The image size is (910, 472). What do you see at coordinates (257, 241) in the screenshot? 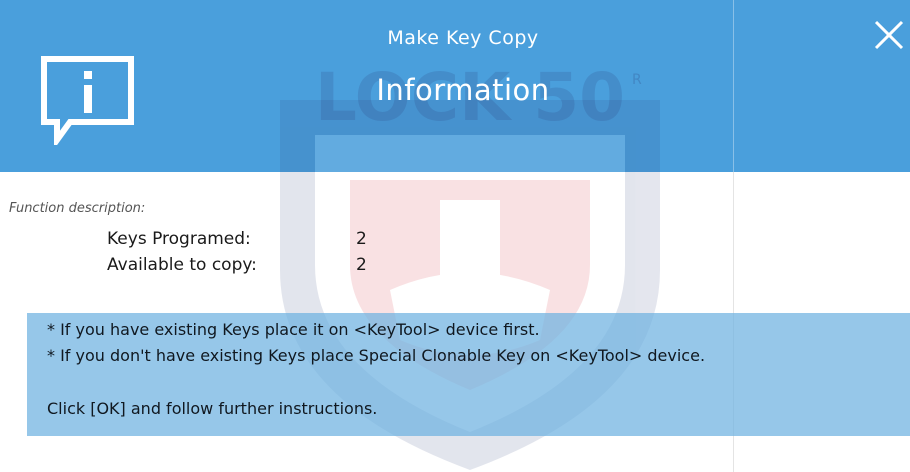
I see `keys-programmed-row: Keys Programed: 2` at bounding box center [257, 241].